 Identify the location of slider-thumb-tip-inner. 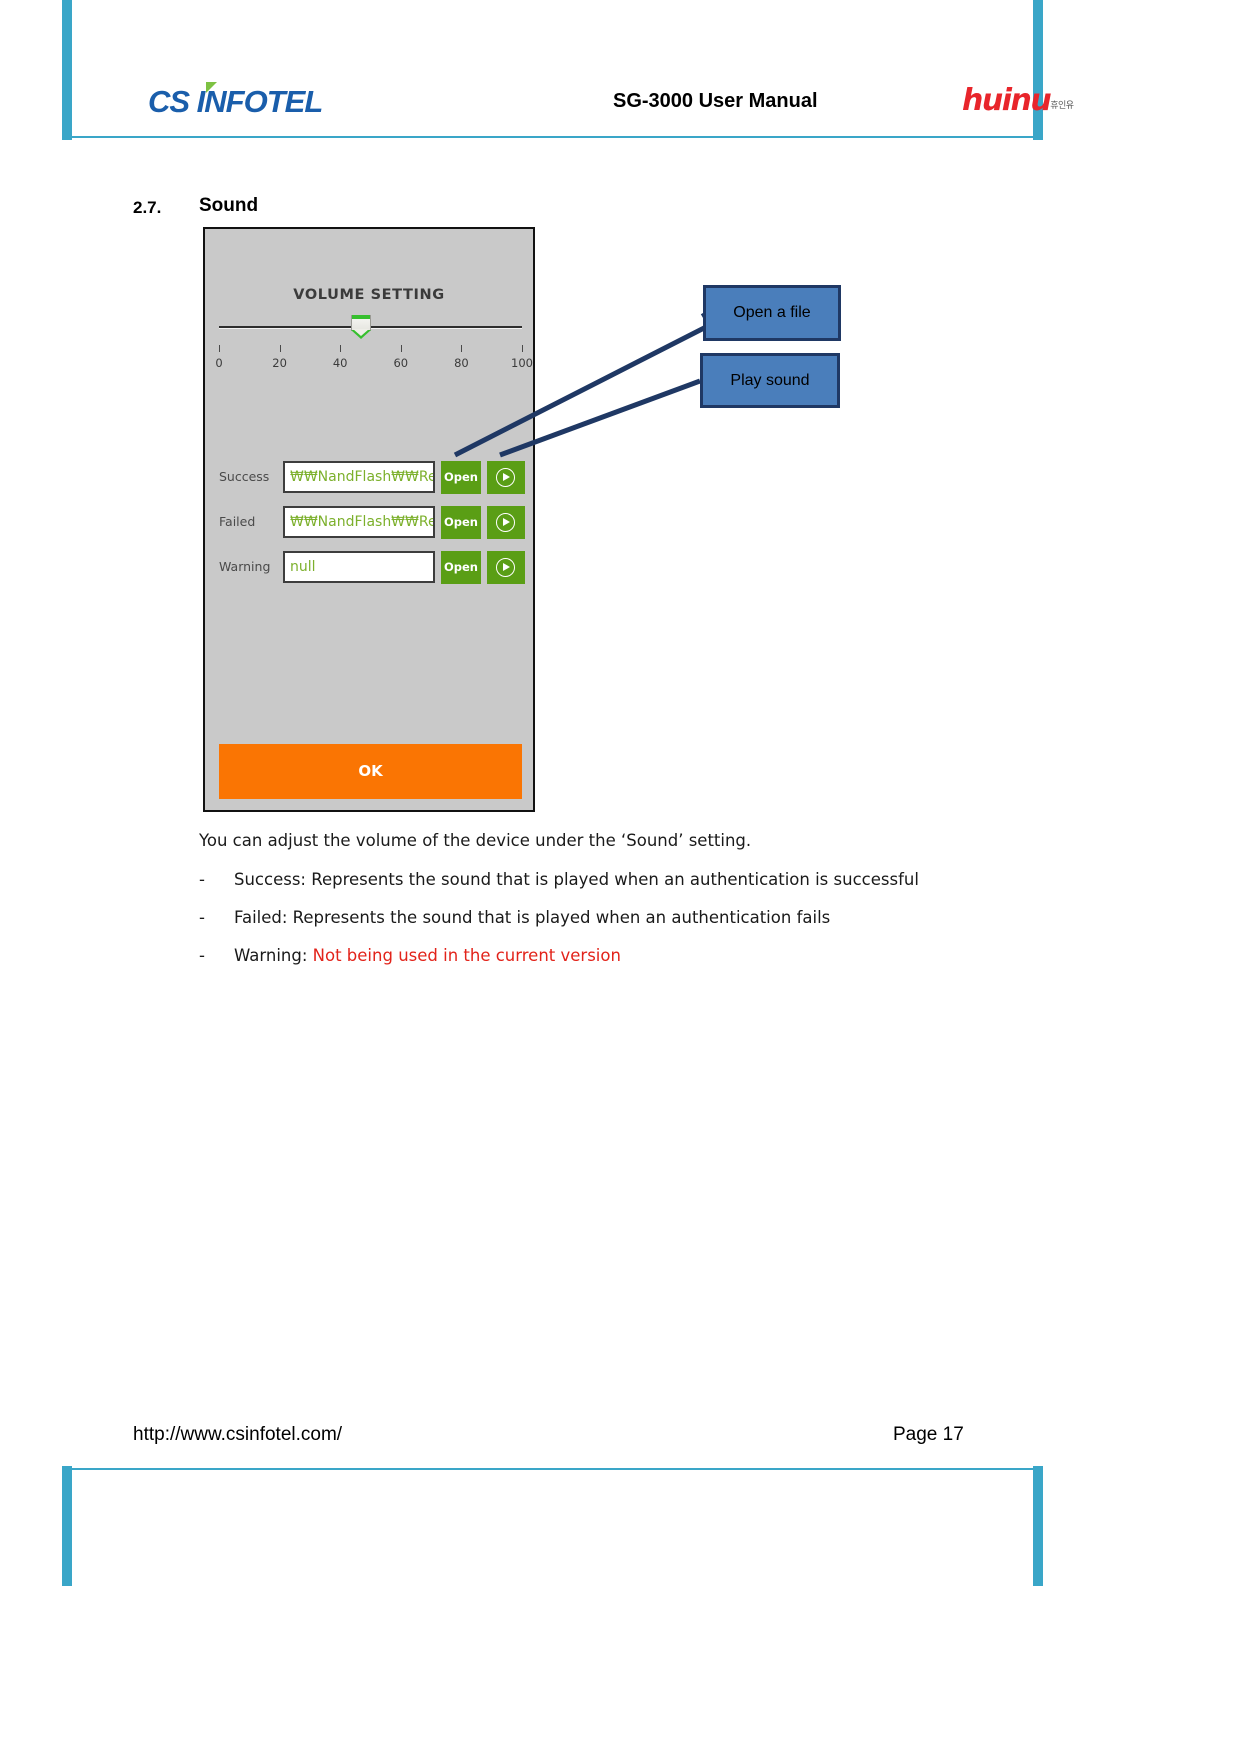
(361, 332).